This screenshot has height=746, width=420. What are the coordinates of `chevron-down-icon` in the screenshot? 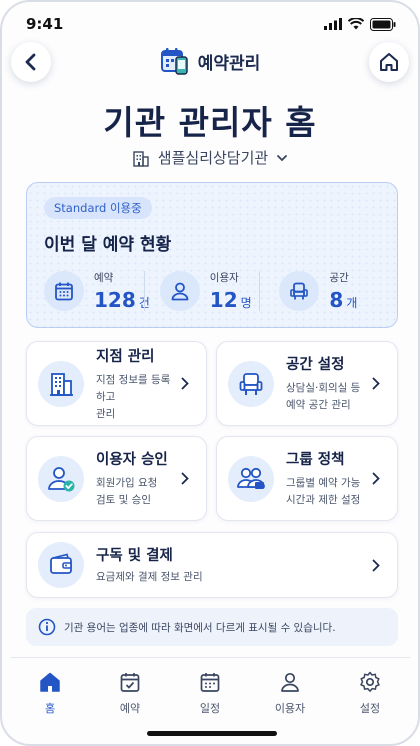 It's located at (282, 157).